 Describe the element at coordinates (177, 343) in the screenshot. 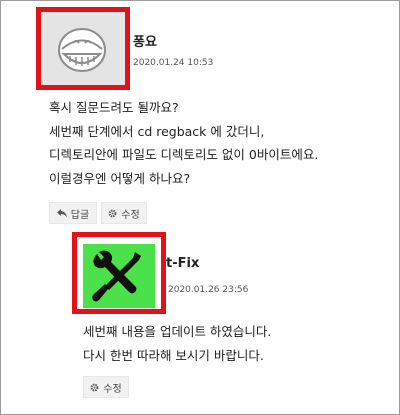

I see `comment2-body: 세번째 내용을 업데이트 하였습니다. 다시 한번 따라해 보시기 바랍니다.` at that location.